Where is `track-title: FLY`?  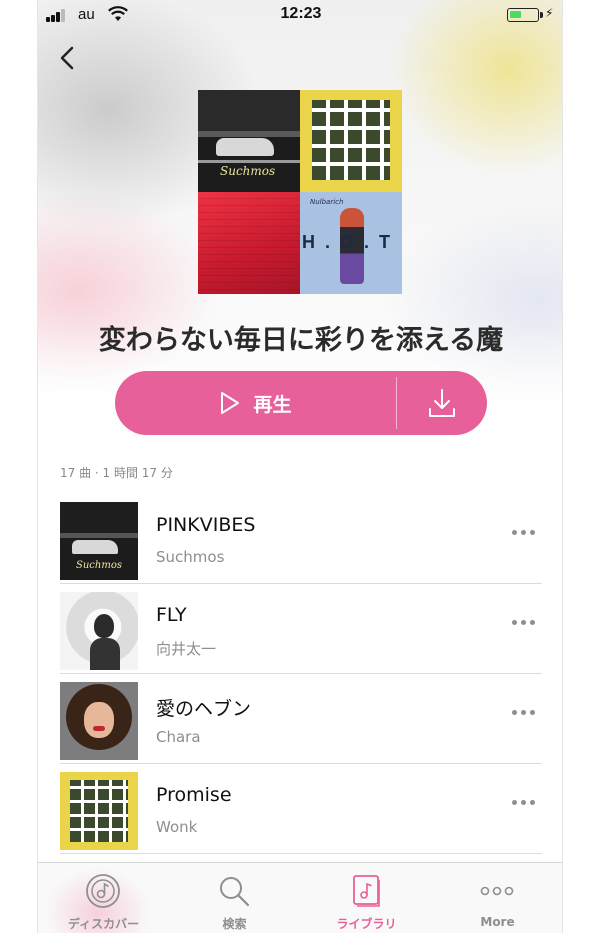 track-title: FLY is located at coordinates (171, 615).